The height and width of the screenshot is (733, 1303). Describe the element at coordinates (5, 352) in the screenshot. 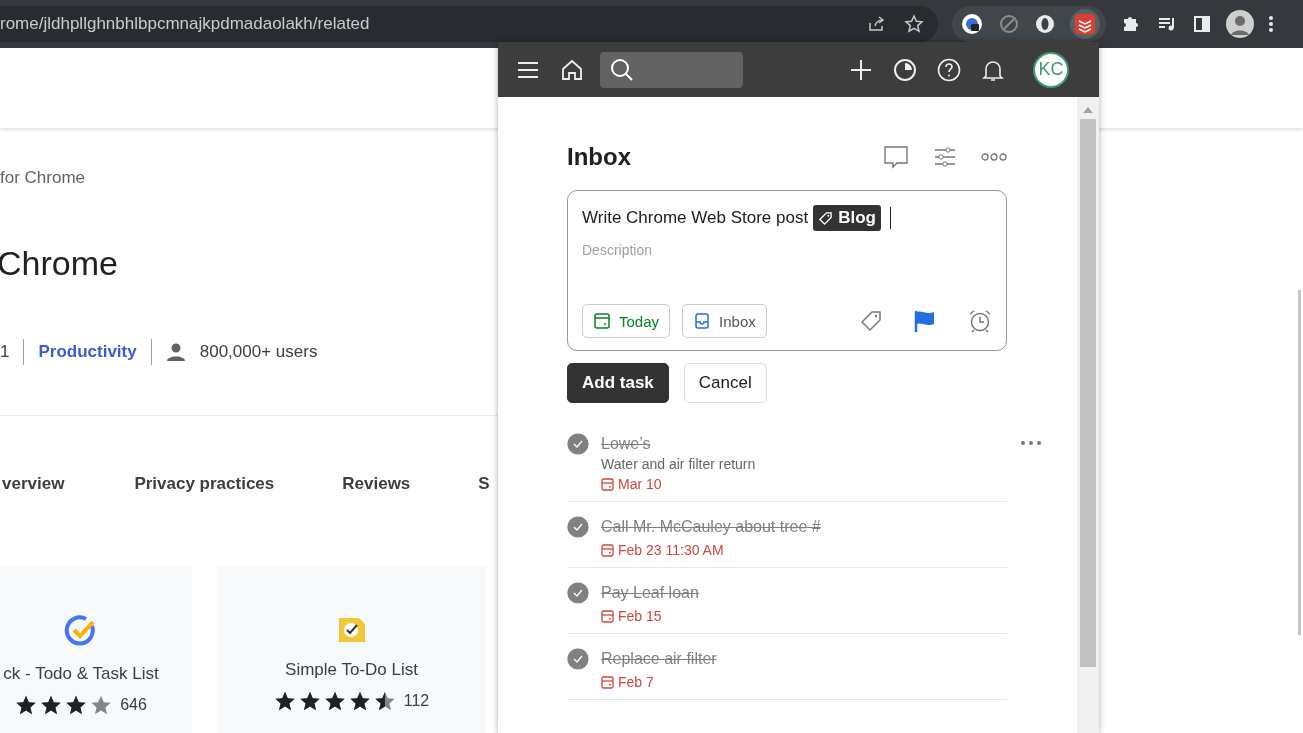

I see `rating-text: 1` at that location.